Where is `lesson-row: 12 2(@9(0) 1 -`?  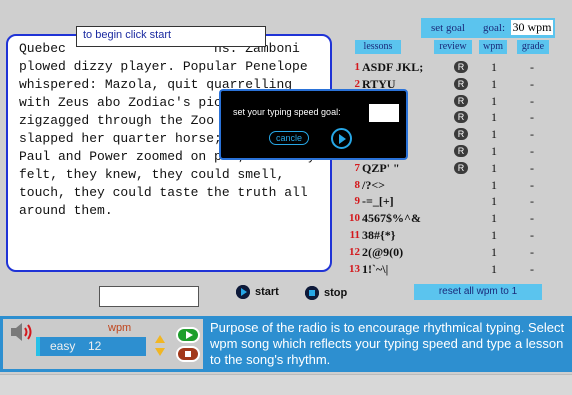
lesson-row: 12 2(@9(0) 1 - is located at coordinates (448, 252).